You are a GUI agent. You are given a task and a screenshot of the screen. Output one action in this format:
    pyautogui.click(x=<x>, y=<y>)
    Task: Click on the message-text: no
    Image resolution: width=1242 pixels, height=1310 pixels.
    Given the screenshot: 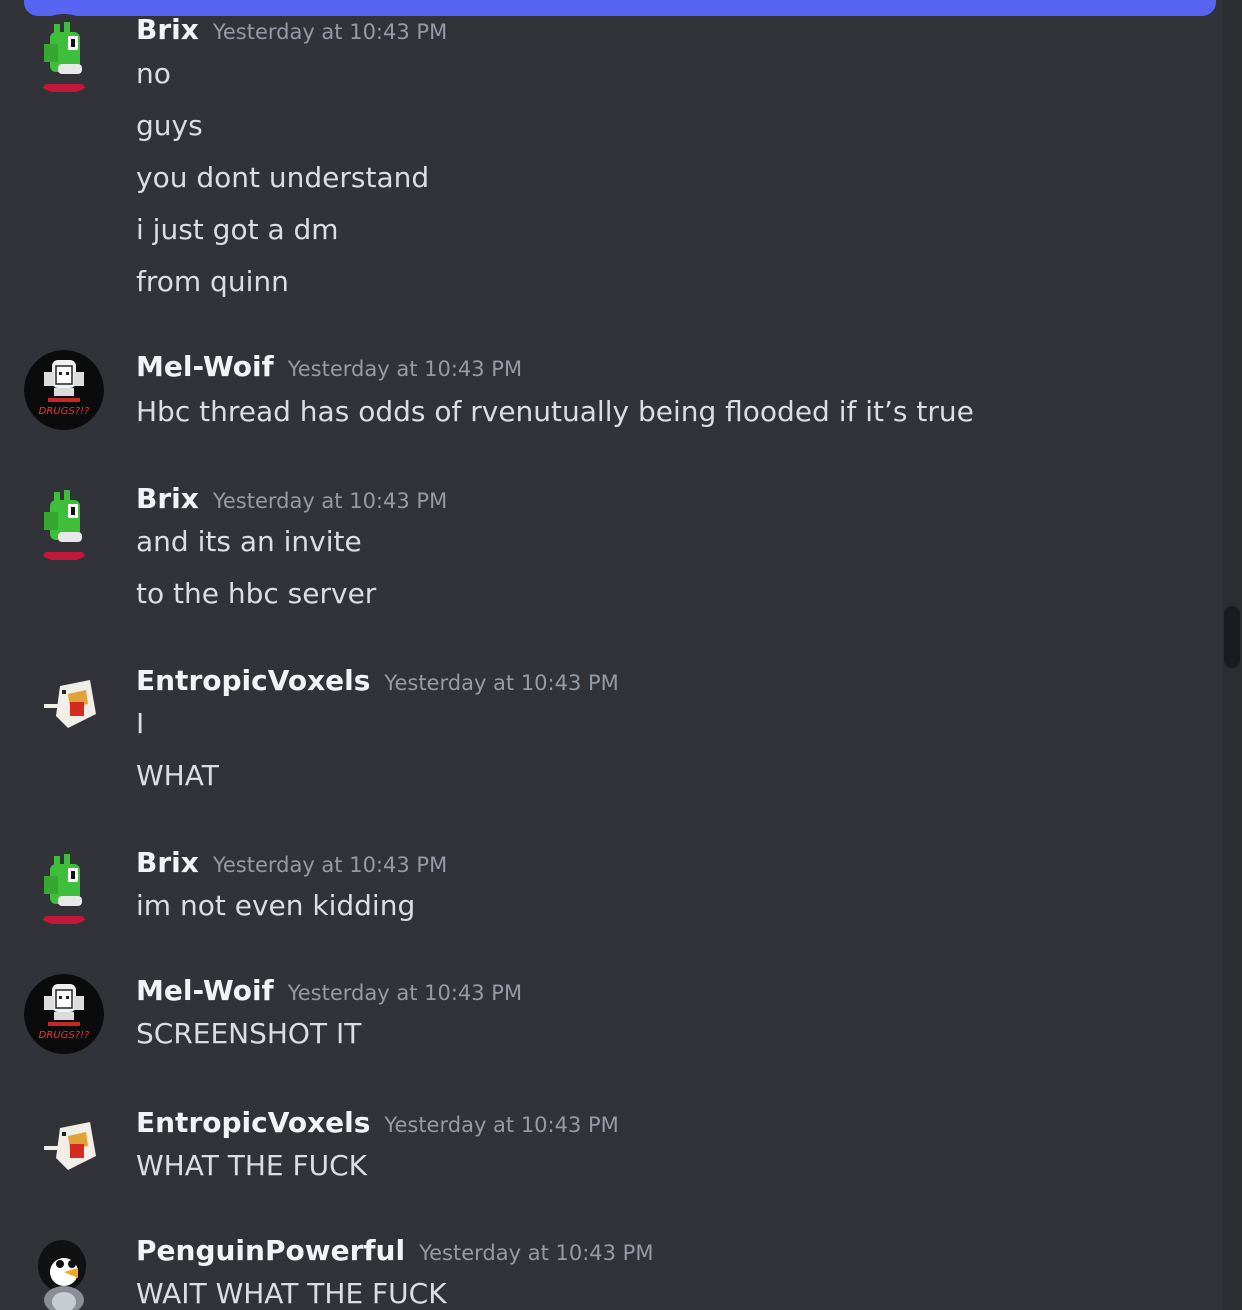 What is the action you would take?
    pyautogui.click(x=153, y=73)
    